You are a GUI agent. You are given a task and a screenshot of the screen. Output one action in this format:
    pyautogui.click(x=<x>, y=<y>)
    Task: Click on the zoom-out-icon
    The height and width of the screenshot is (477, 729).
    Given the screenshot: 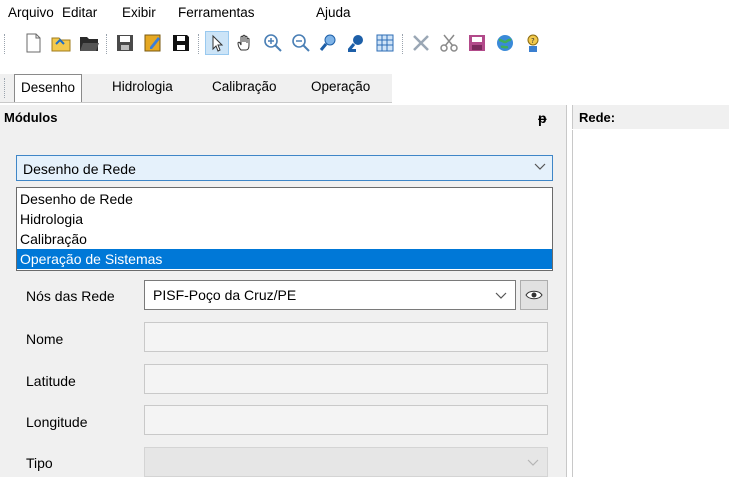 What is the action you would take?
    pyautogui.click(x=301, y=43)
    